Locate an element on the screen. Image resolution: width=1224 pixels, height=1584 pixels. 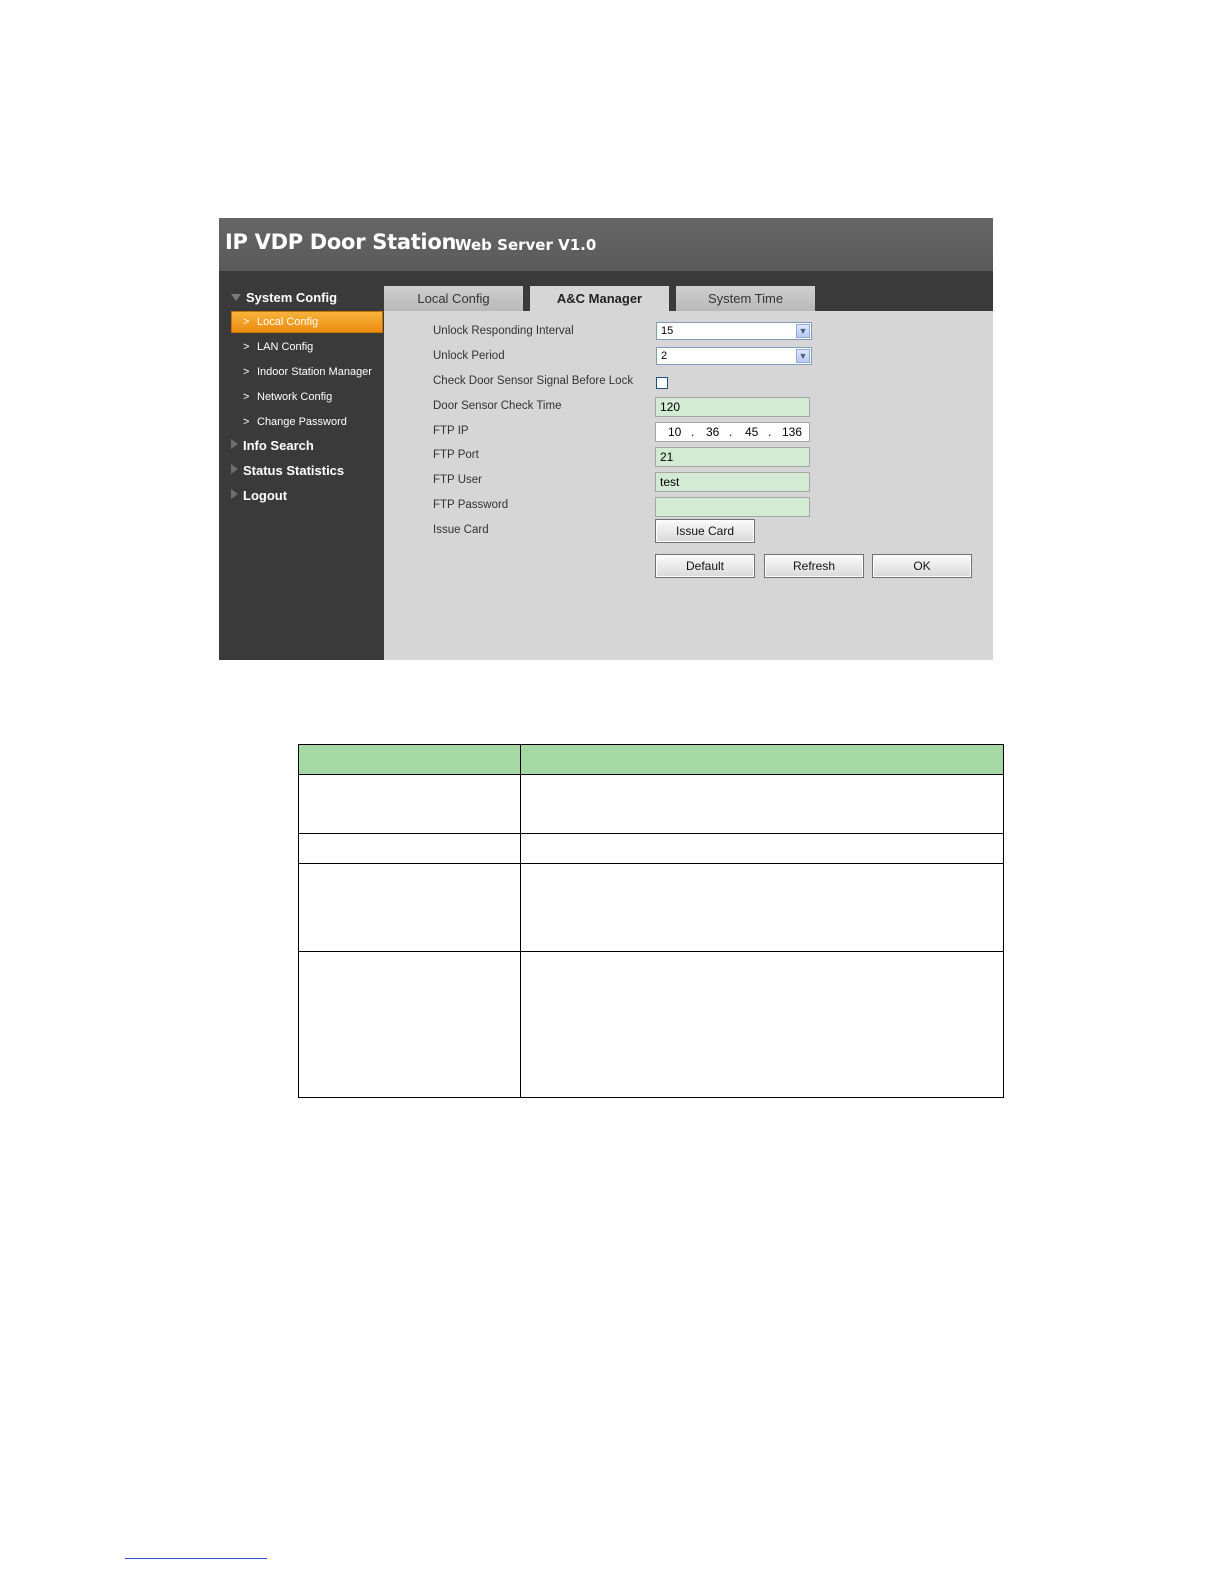
unlock-interval-select: 15 ▼ is located at coordinates (734, 331).